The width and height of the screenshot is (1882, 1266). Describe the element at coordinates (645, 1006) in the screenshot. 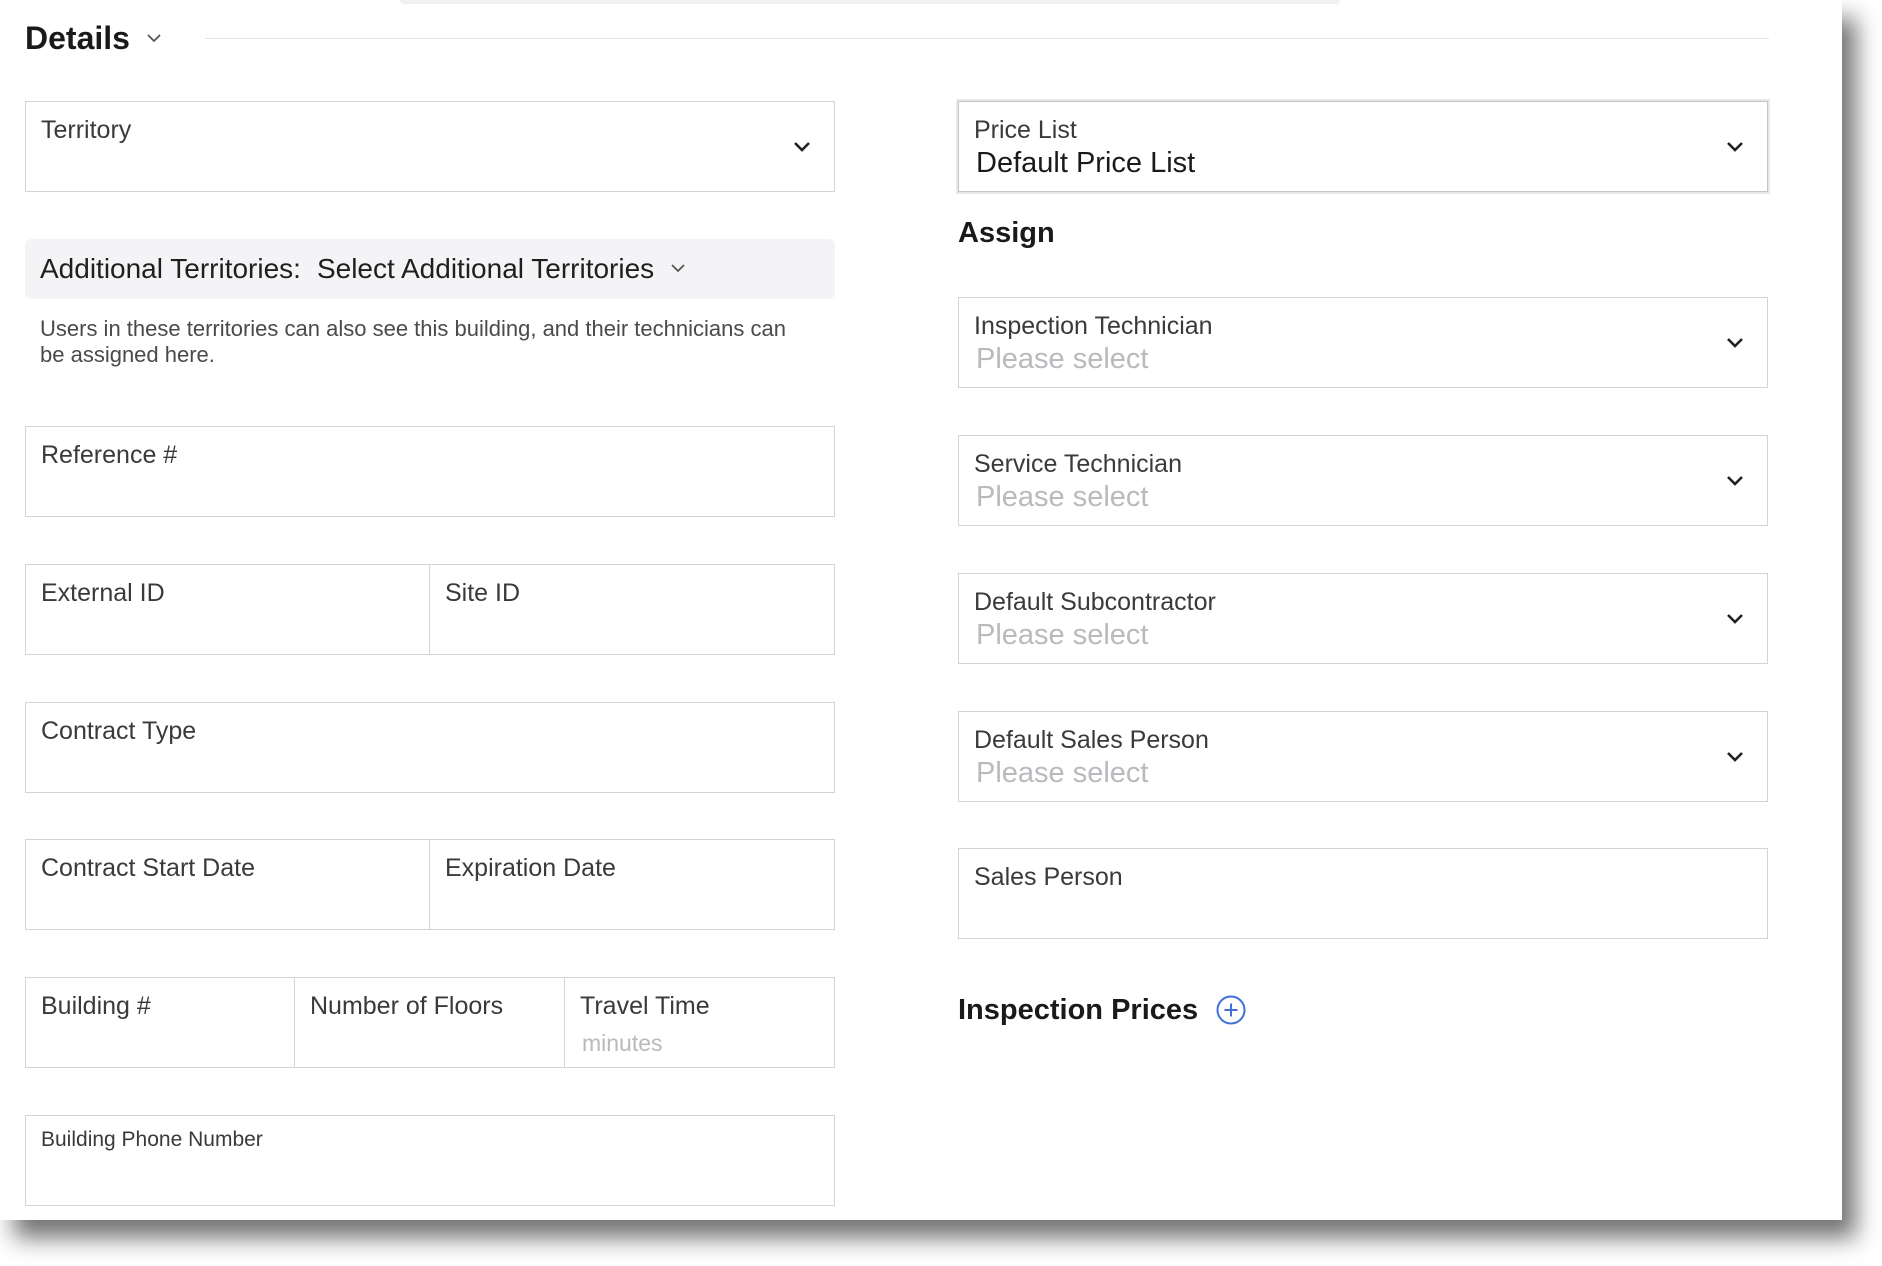

I see `travel-time-label: Travel Time` at that location.